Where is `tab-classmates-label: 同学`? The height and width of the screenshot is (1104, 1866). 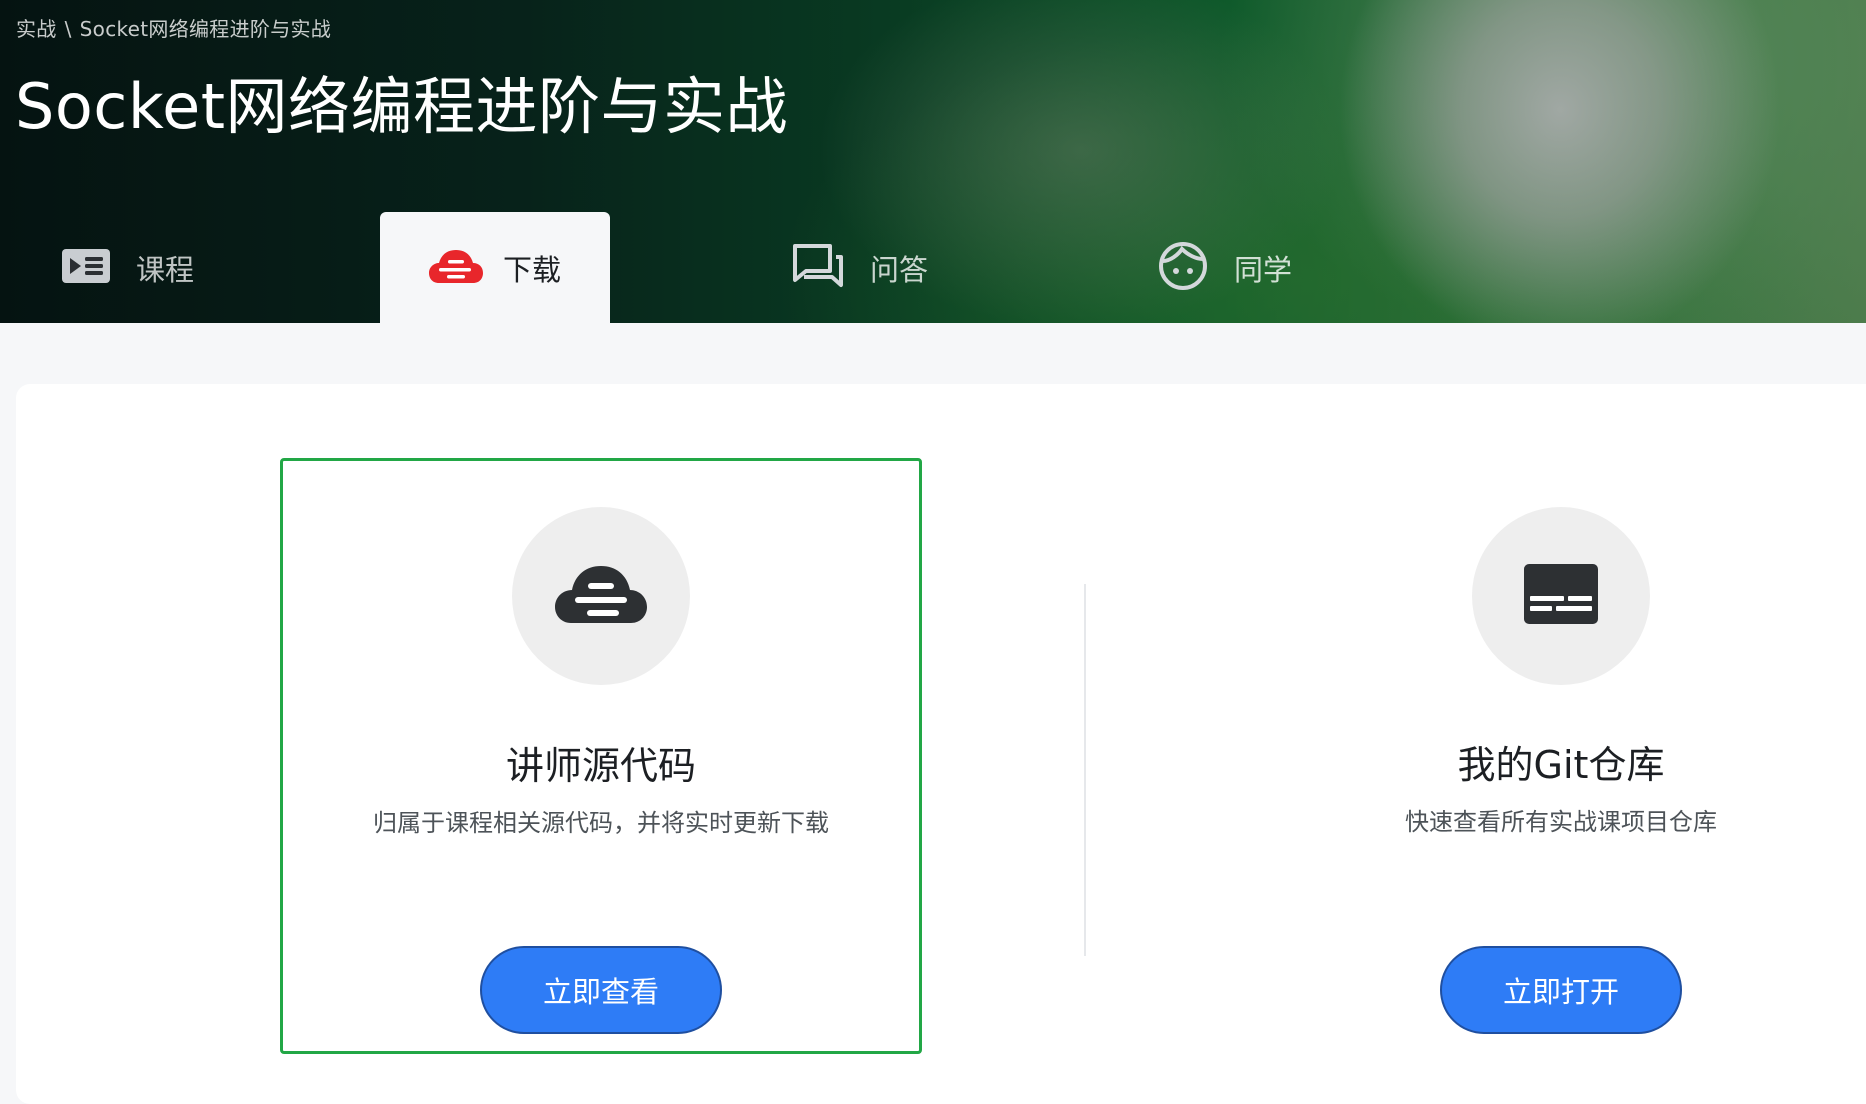 tab-classmates-label: 同学 is located at coordinates (1263, 269).